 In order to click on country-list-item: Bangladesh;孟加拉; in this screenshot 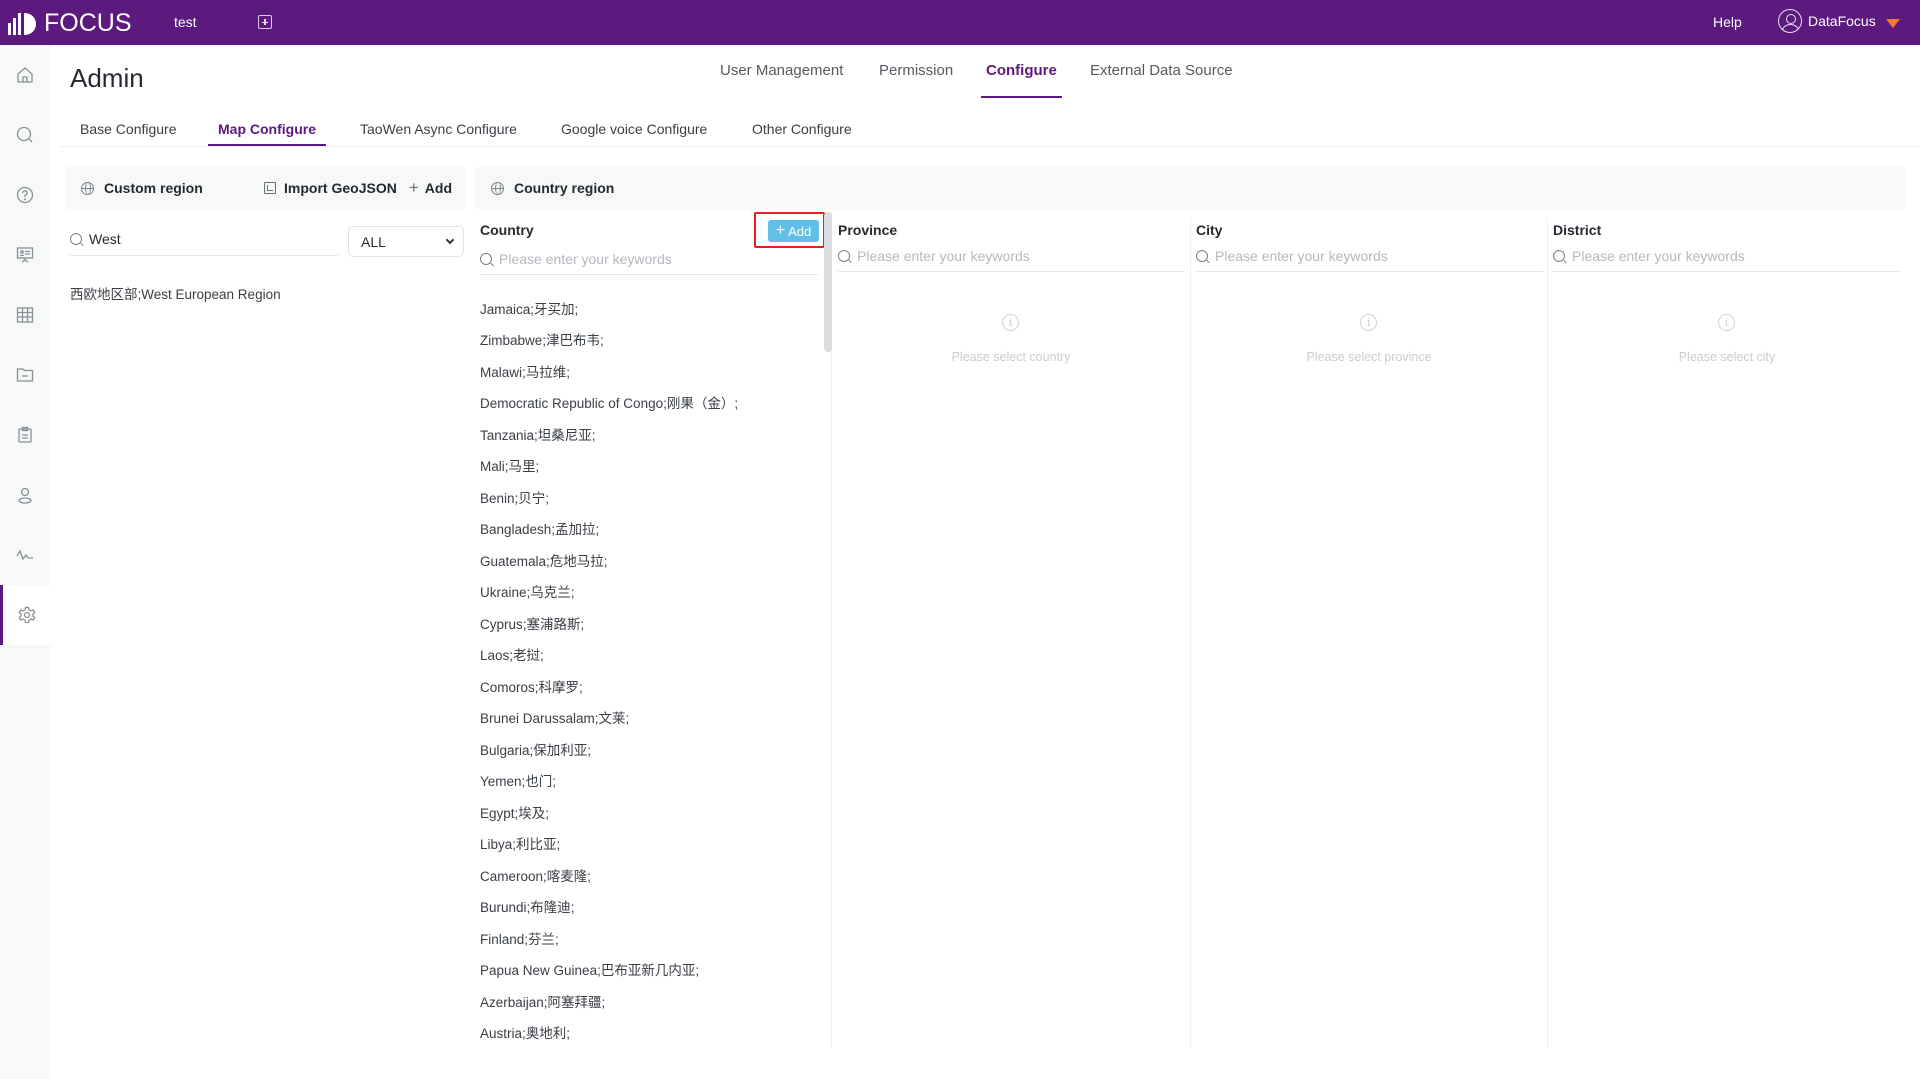, I will do `click(650, 529)`.